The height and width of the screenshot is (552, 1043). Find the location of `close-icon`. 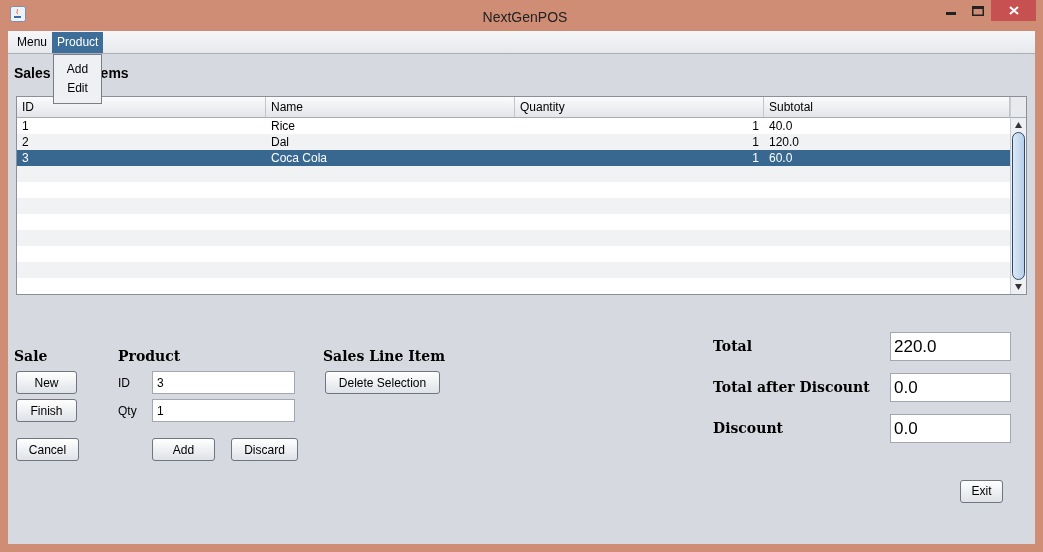

close-icon is located at coordinates (1013, 10).